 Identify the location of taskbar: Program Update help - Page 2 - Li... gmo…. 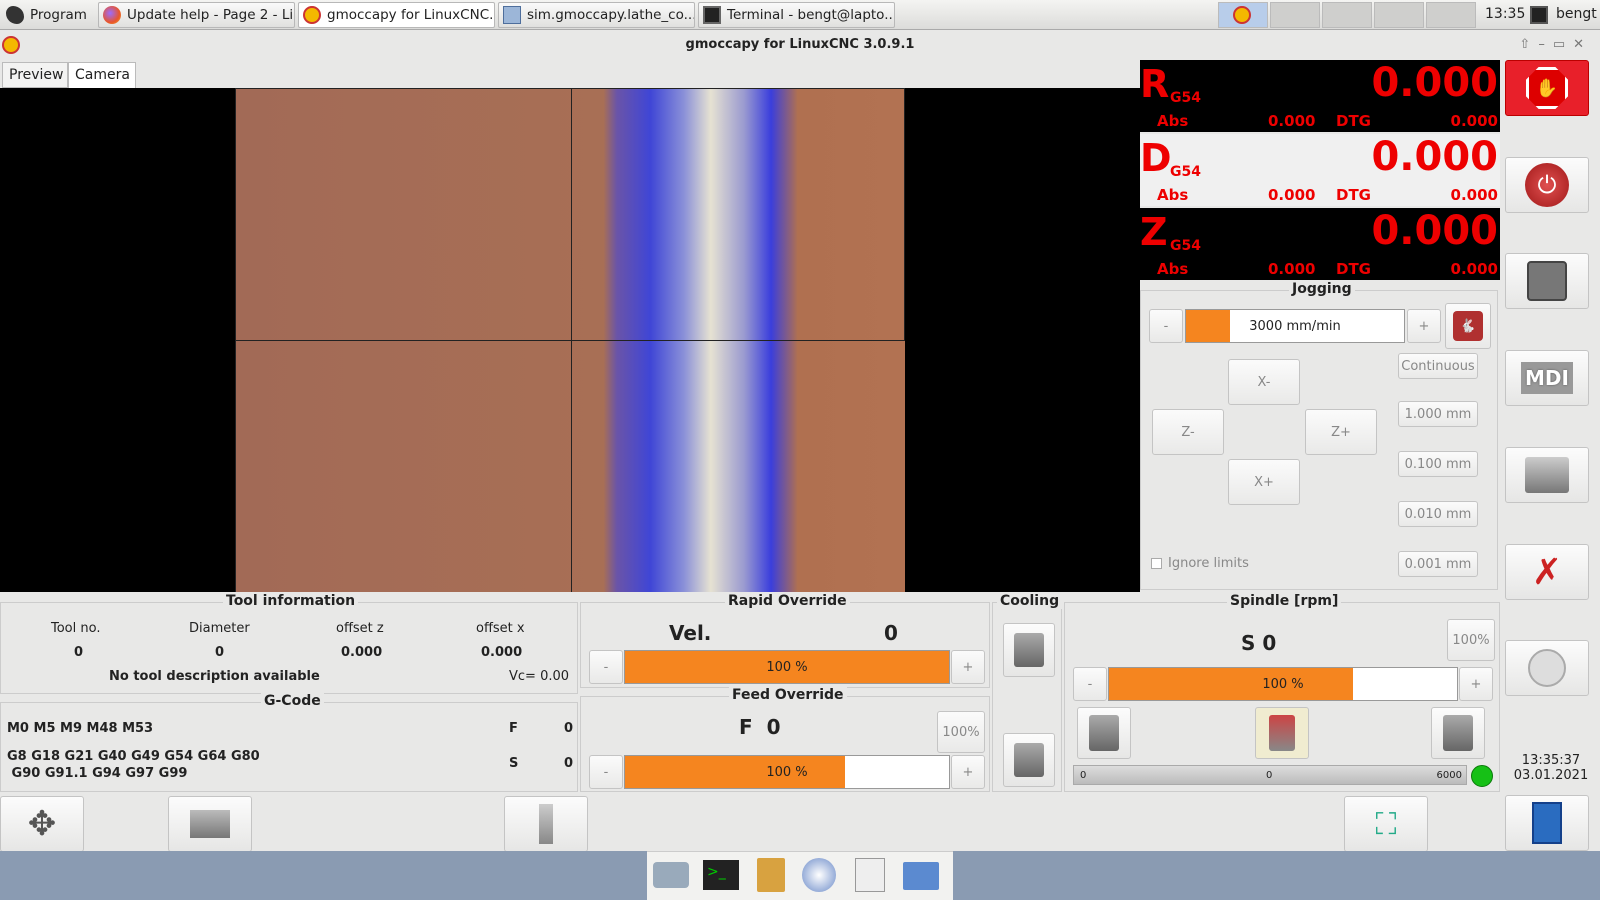
(800, 15).